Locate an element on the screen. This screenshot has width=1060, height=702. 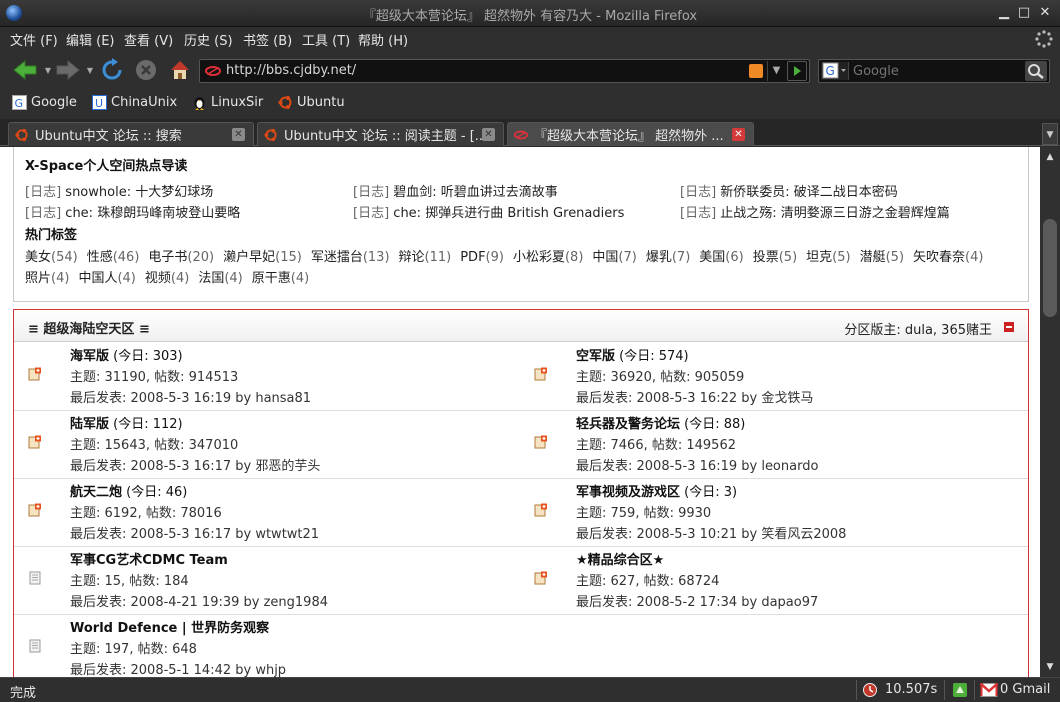
reload-icon is located at coordinates (112, 69).